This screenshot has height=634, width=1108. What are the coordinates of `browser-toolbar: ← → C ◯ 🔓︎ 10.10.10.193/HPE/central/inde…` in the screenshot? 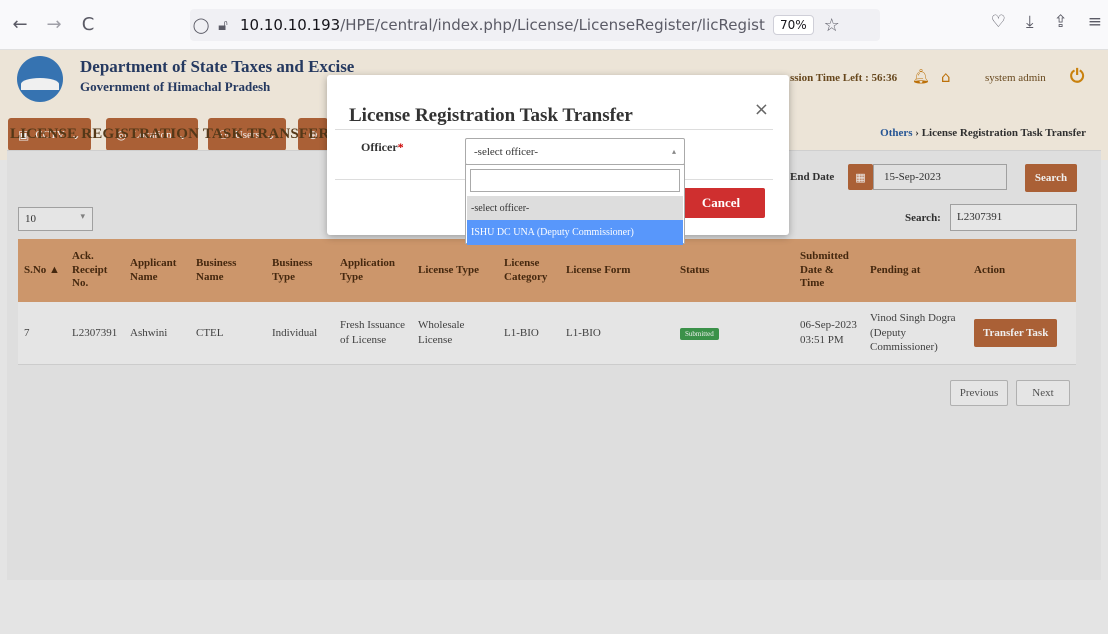 It's located at (554, 25).